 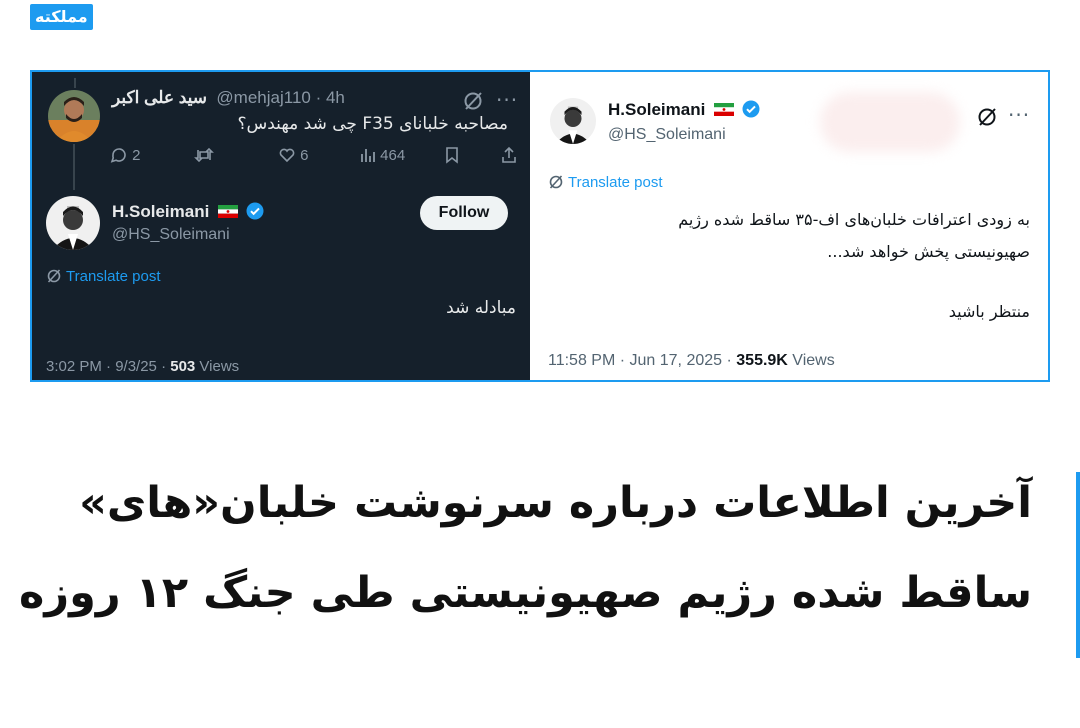 What do you see at coordinates (1078, 565) in the screenshot?
I see `headline-accent-bar` at bounding box center [1078, 565].